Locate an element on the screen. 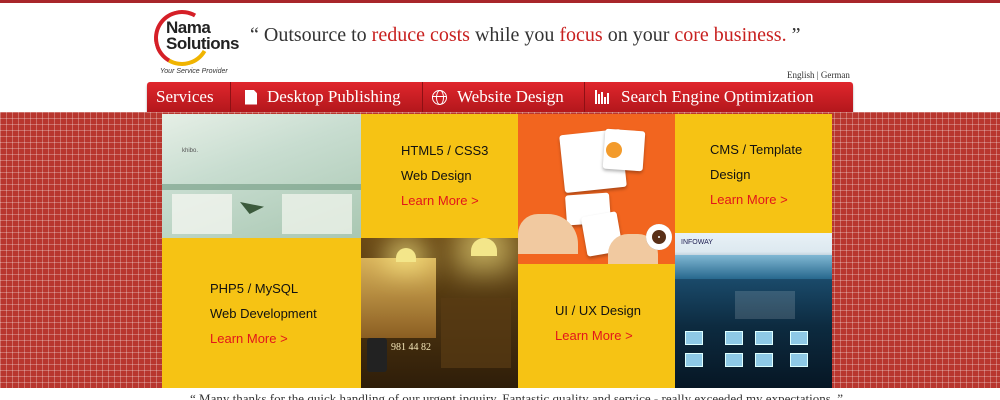  tile-ui-ux: UI / UX Design Learn More > is located at coordinates (596, 326).